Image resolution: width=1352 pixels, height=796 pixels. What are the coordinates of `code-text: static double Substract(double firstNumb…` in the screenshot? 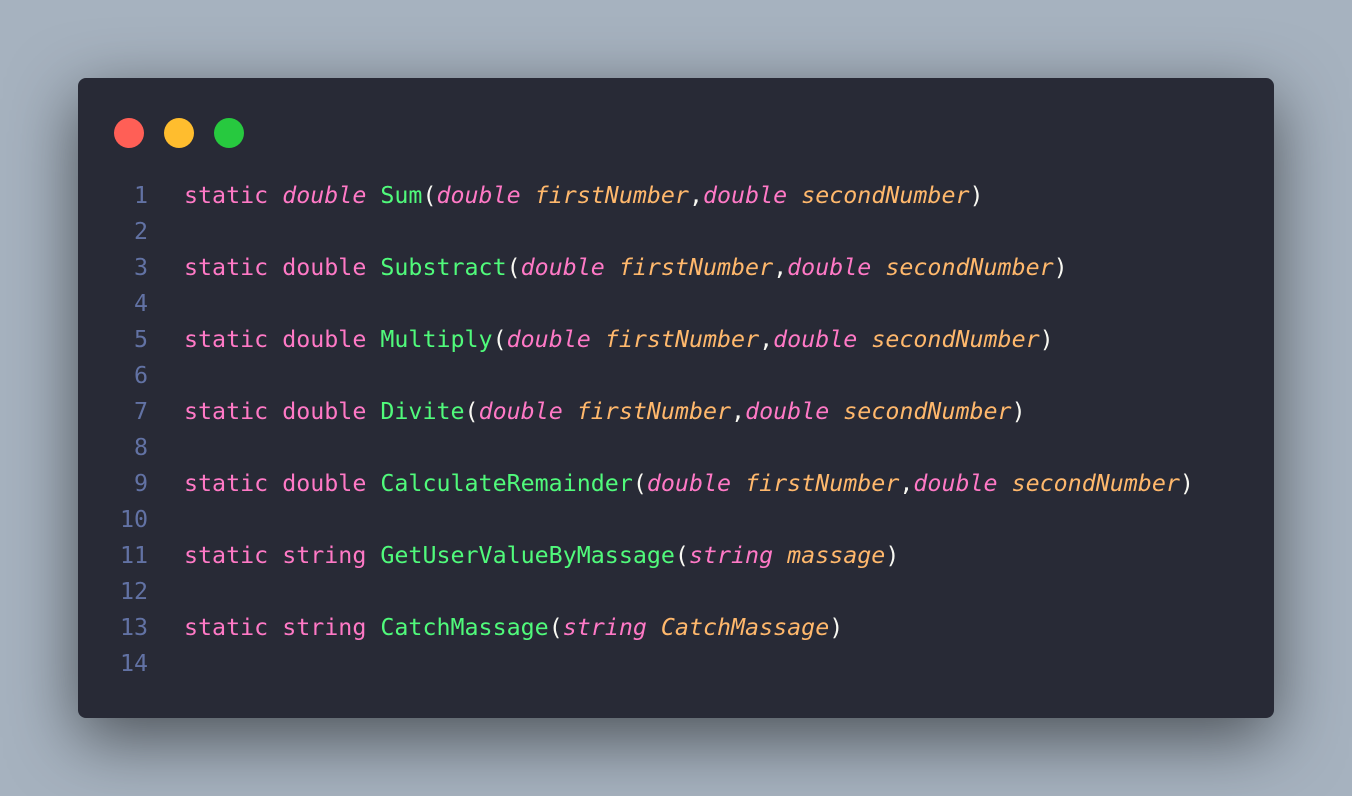 It's located at (626, 268).